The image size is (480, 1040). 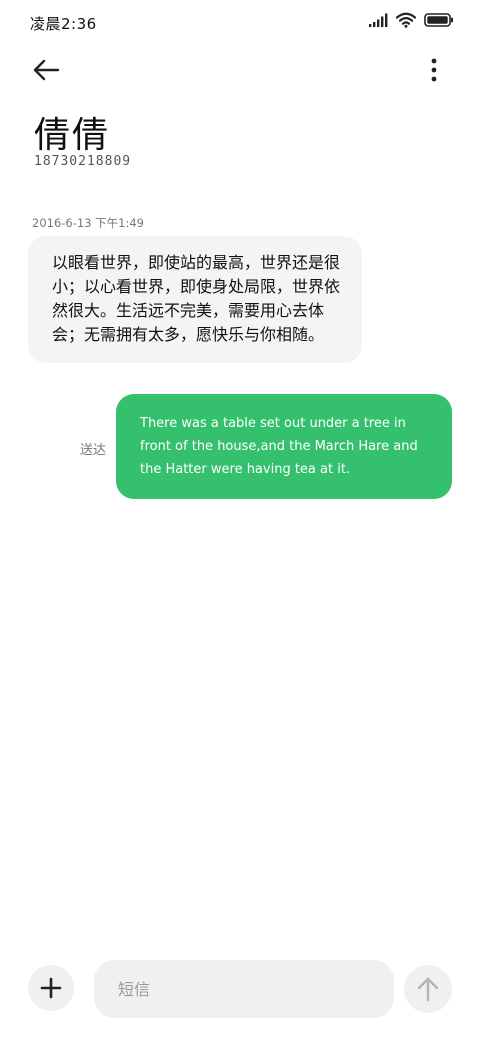 I want to click on add-attachment-button, so click(x=51, y=988).